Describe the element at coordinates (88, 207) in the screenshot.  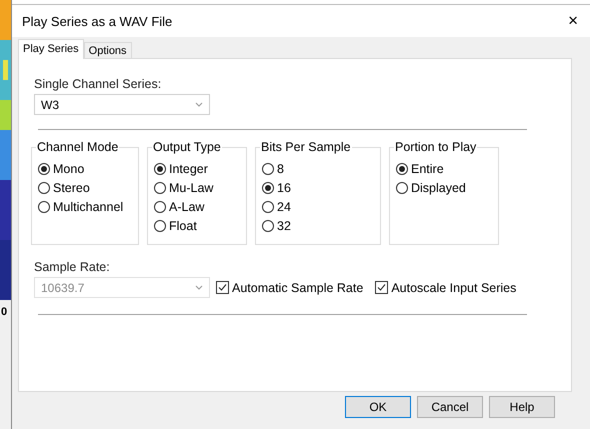
I see `radio-label: Multichannel` at that location.